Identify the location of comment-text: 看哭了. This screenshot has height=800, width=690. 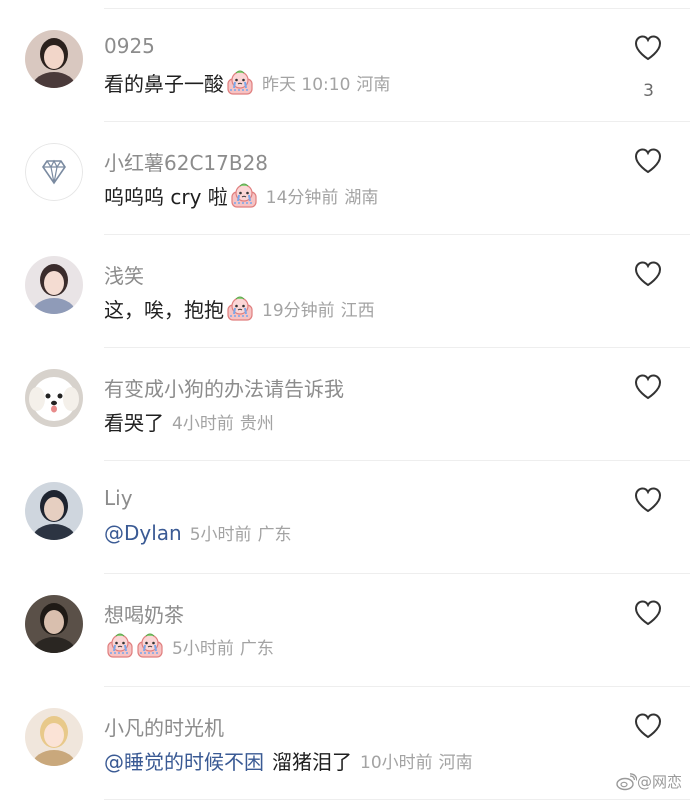
(134, 423).